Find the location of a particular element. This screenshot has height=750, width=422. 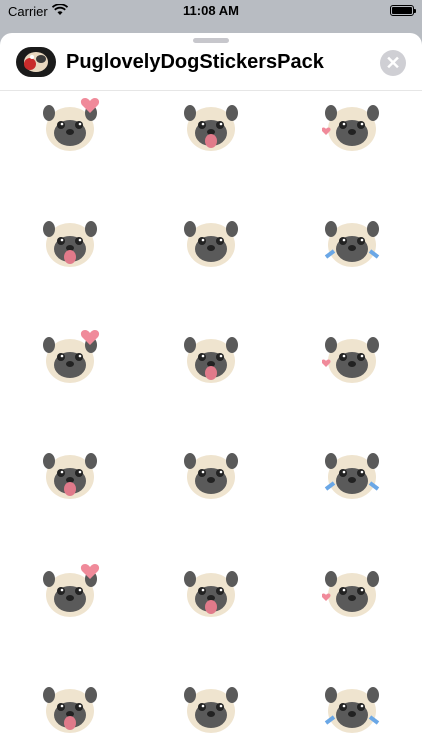

pug-tongue-sticker is located at coordinates (70, 591).